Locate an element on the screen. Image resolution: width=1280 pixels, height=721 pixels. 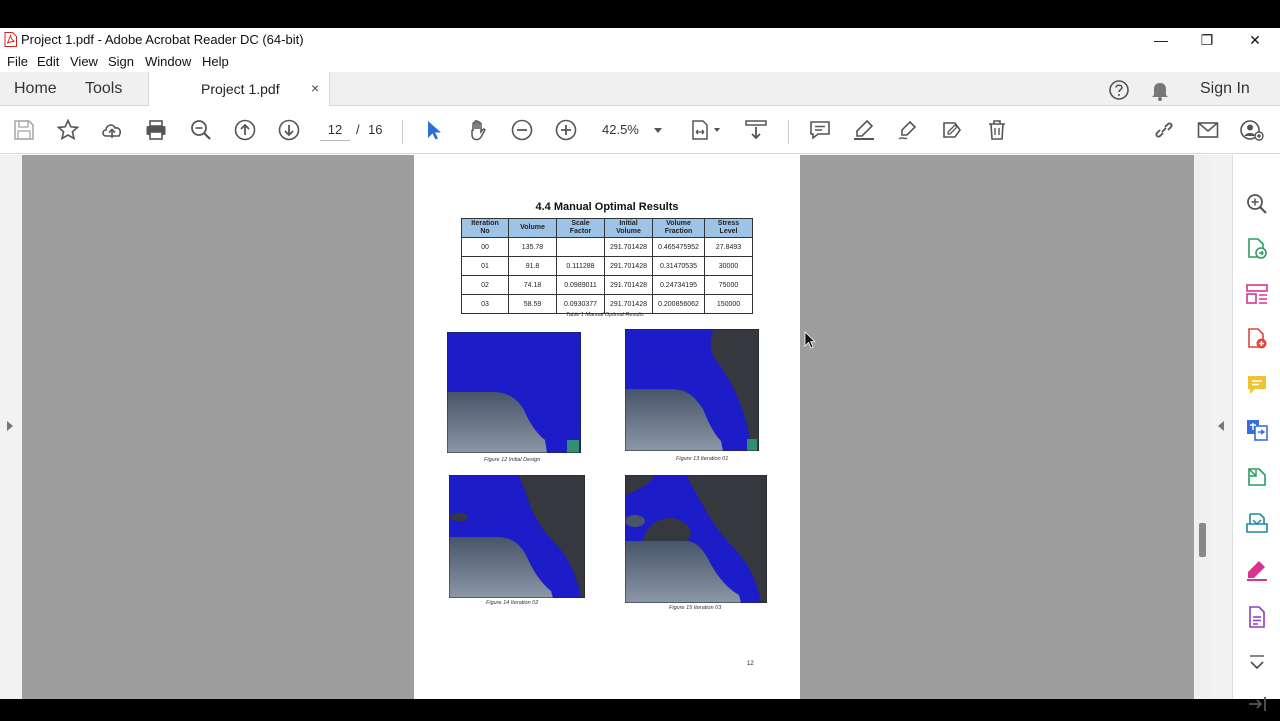
scroll-mode-icon is located at coordinates (756, 130).